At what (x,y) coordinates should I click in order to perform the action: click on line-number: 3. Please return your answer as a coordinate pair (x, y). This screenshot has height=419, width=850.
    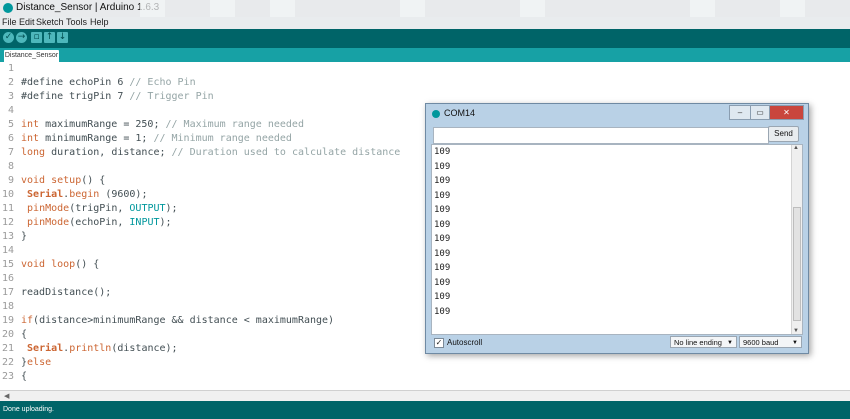
    Looking at the image, I should click on (10, 96).